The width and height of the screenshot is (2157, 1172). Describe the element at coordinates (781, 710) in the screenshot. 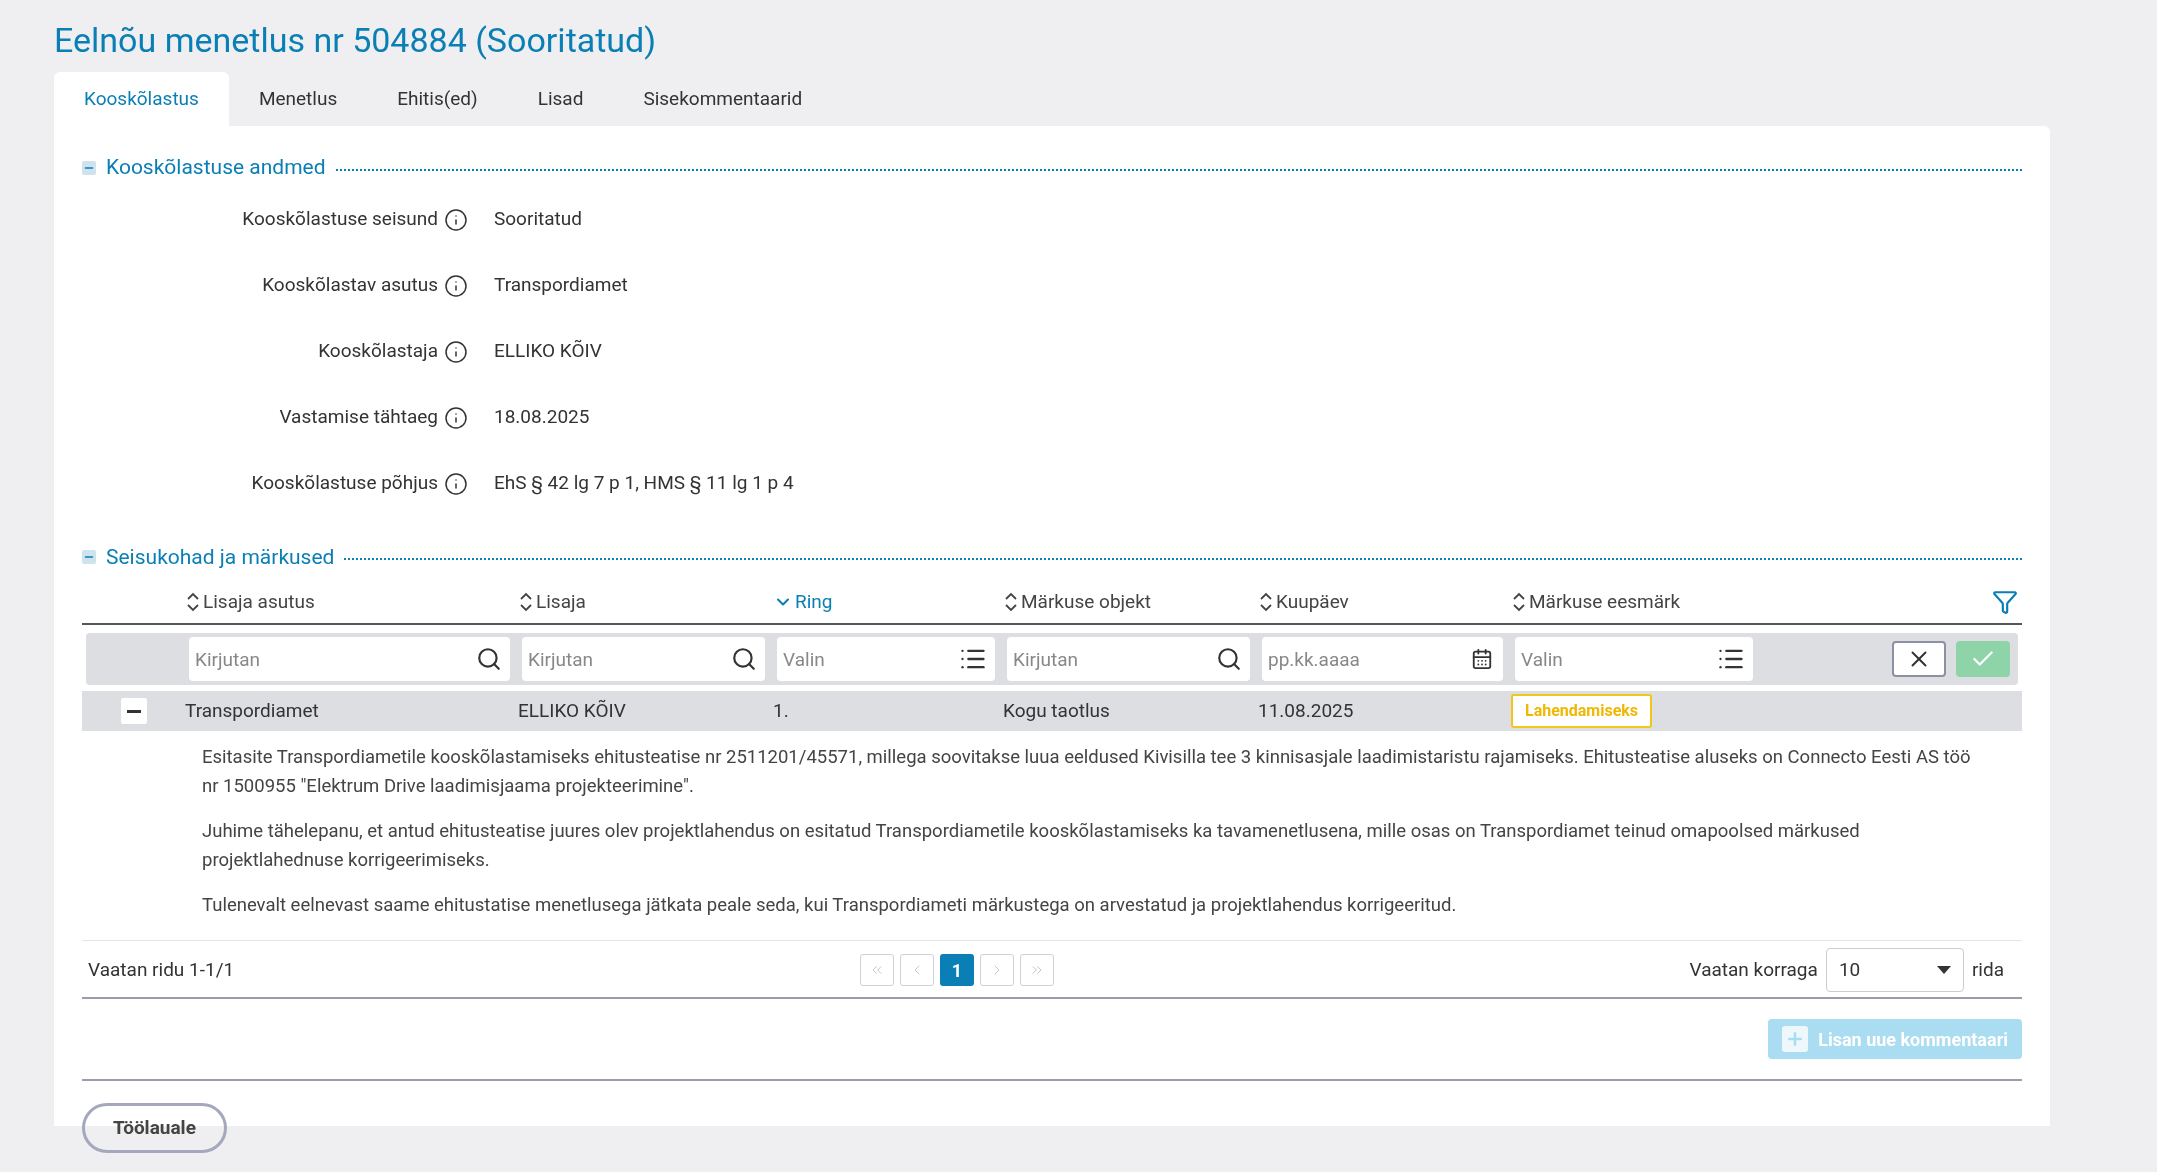

I see `table-cell-text: 1.` at that location.